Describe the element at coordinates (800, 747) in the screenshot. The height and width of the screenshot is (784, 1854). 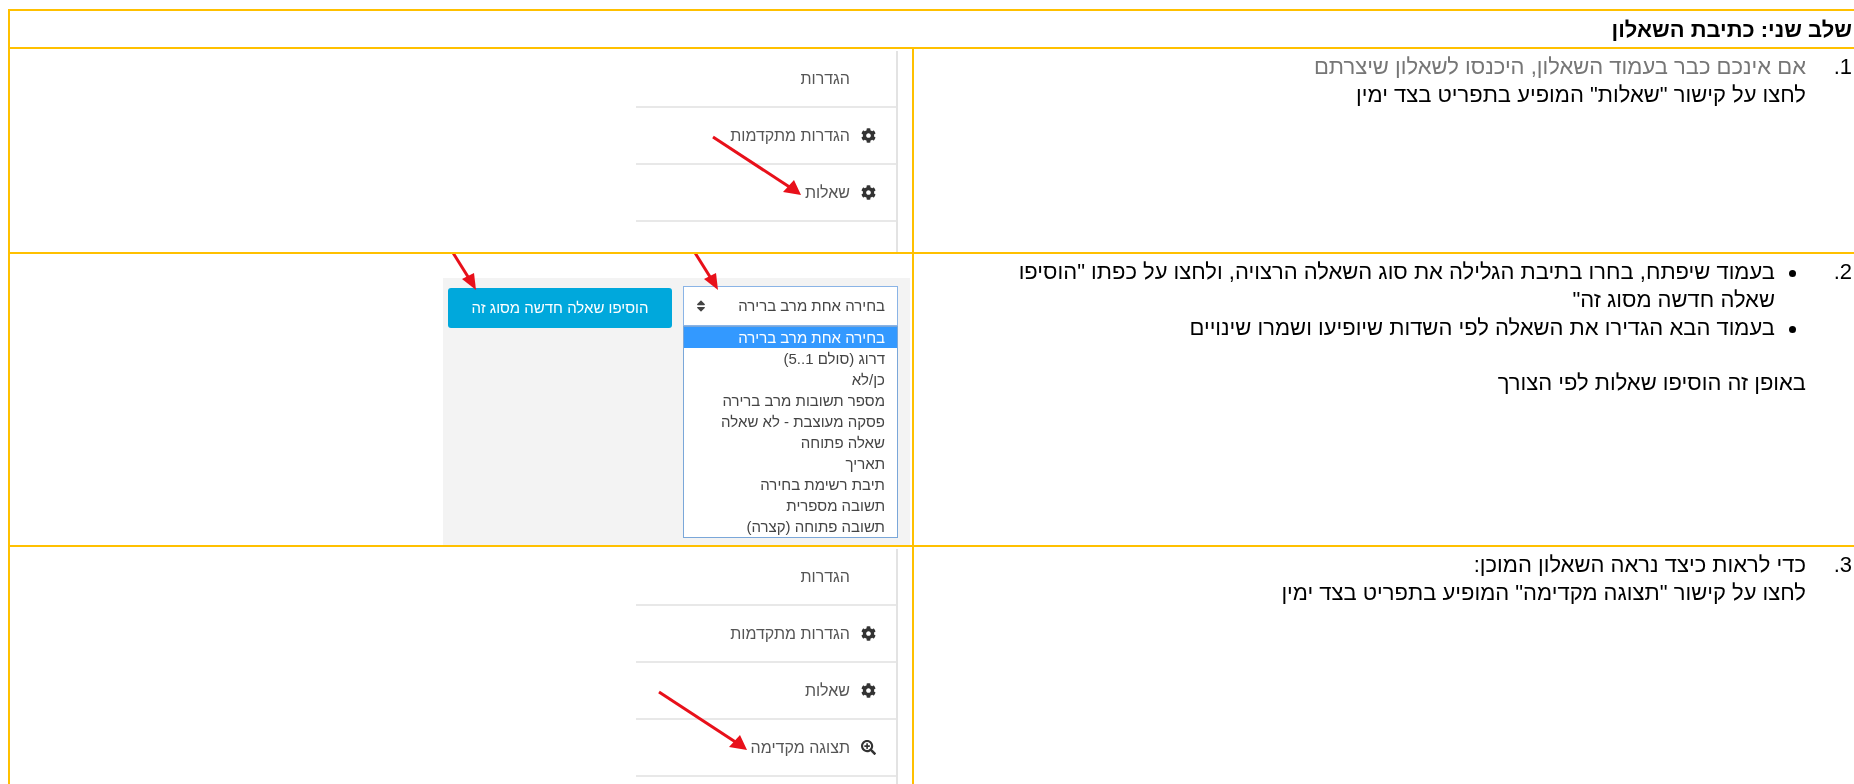
I see `menu-item: תצוגה מקדימה` at that location.